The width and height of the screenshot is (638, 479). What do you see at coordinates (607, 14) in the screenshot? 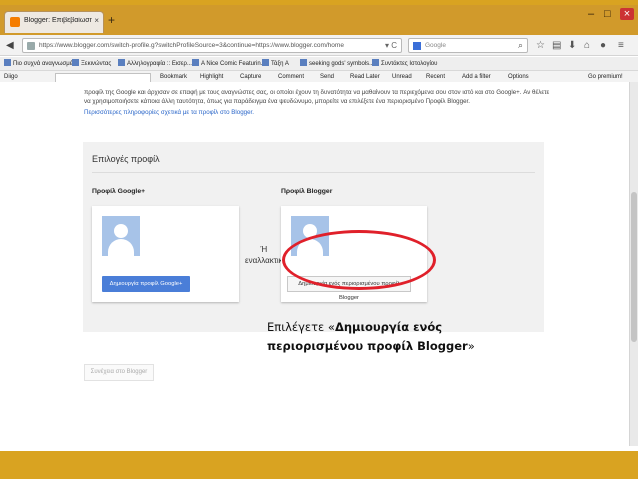
I see `maximize-button: □` at bounding box center [607, 14].